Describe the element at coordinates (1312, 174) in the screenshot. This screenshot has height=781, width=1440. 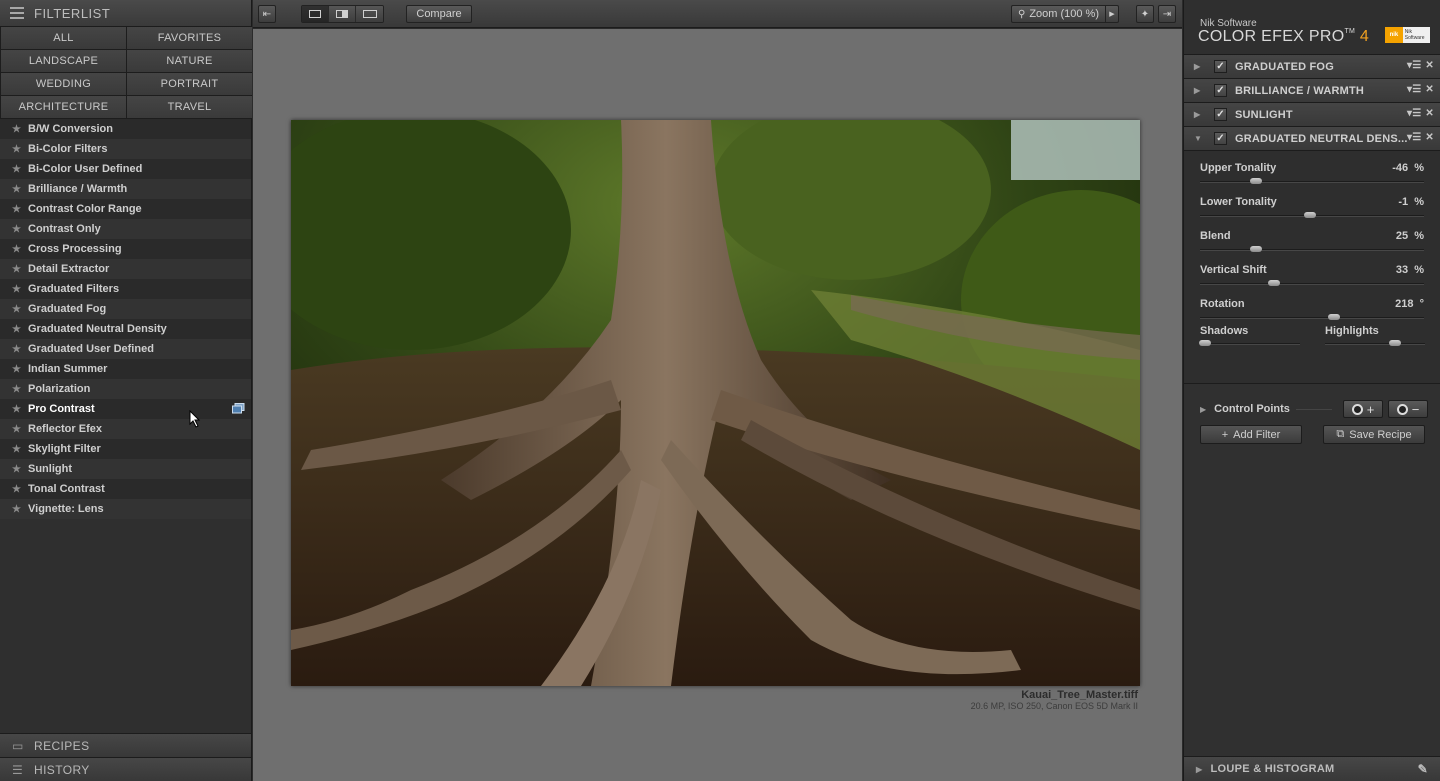
I see `upper-tonality-slider: Upper Tonality -46 %` at that location.